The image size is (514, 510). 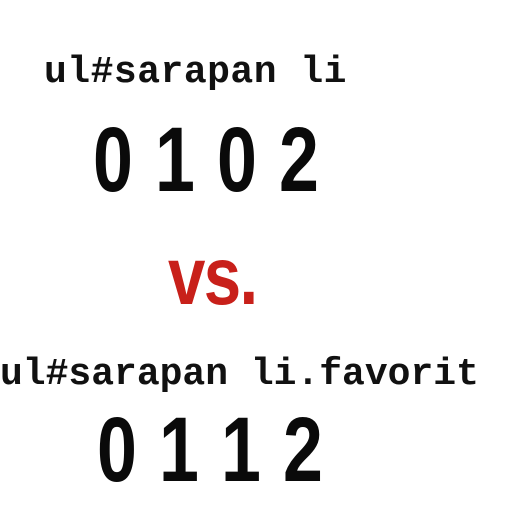 What do you see at coordinates (195, 72) in the screenshot?
I see `first-selector-text: ul#sarapan li` at bounding box center [195, 72].